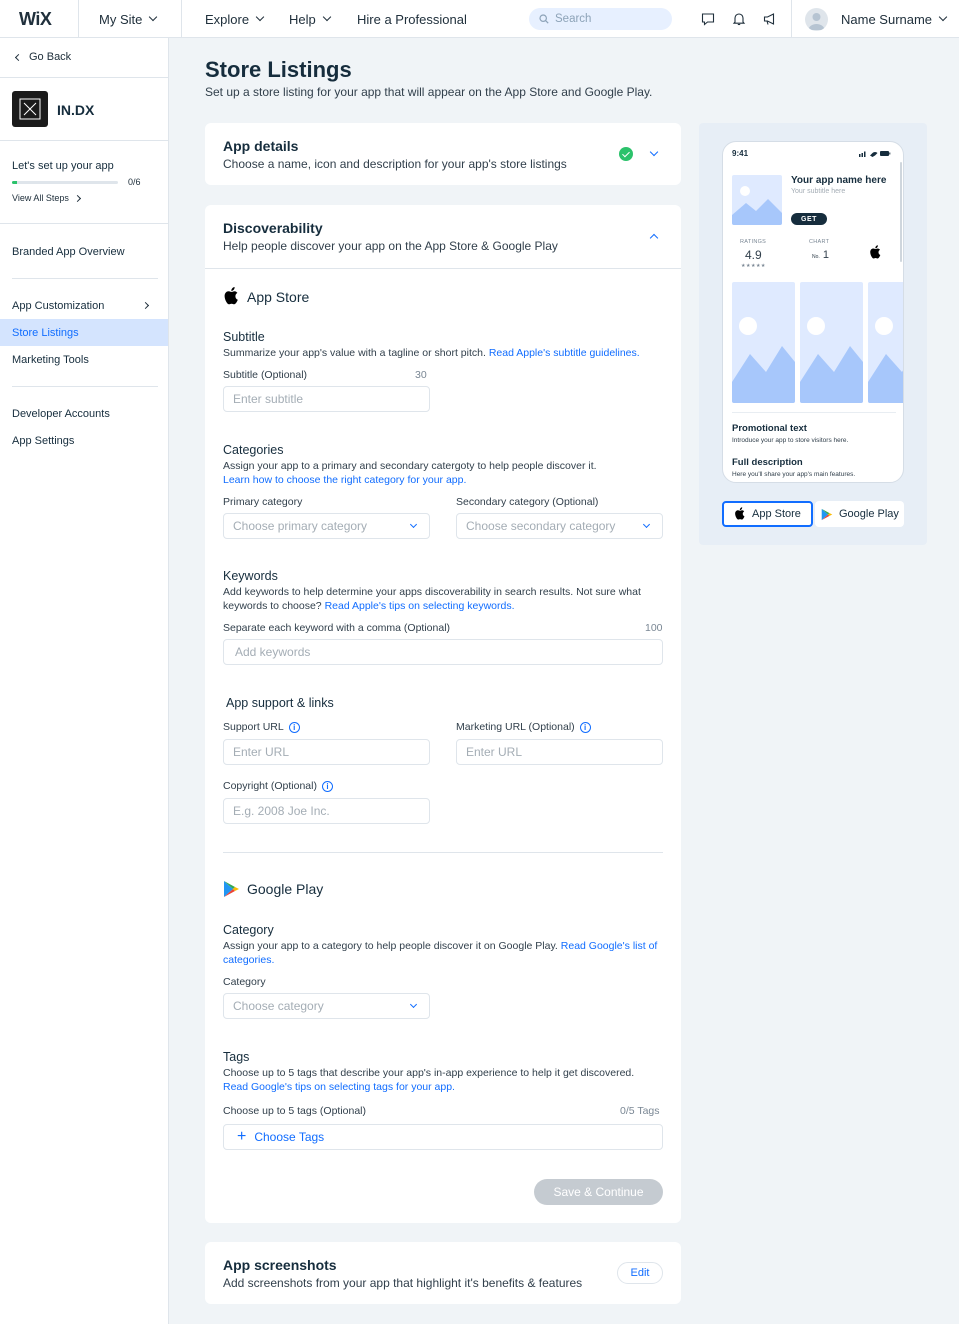 The image size is (959, 1324). I want to click on sidebar-item-store-listings: Store Listings, so click(84, 332).